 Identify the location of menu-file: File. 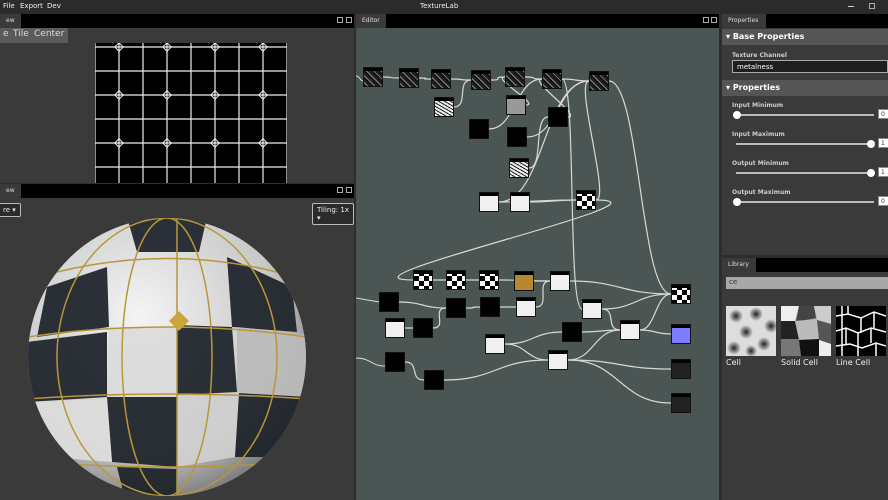
(9, 6).